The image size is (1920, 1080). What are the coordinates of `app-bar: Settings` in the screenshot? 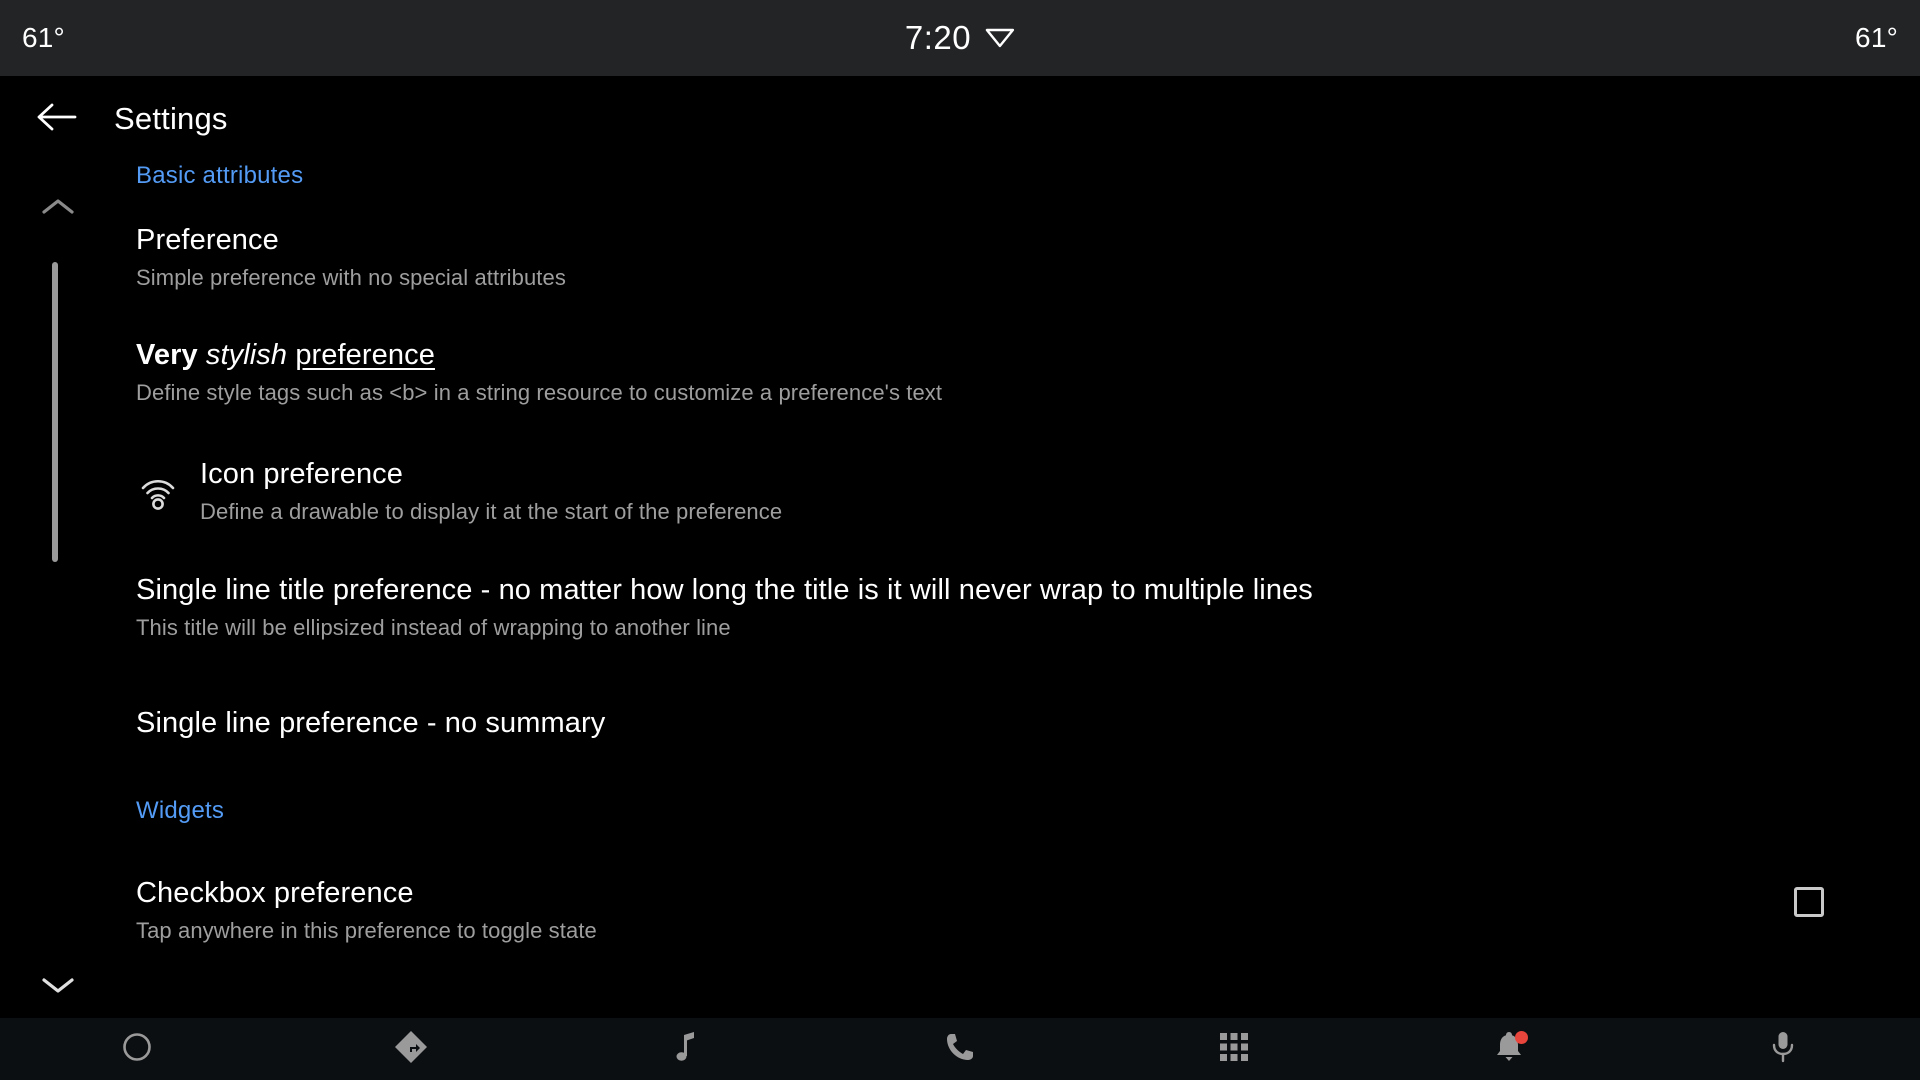 It's located at (960, 119).